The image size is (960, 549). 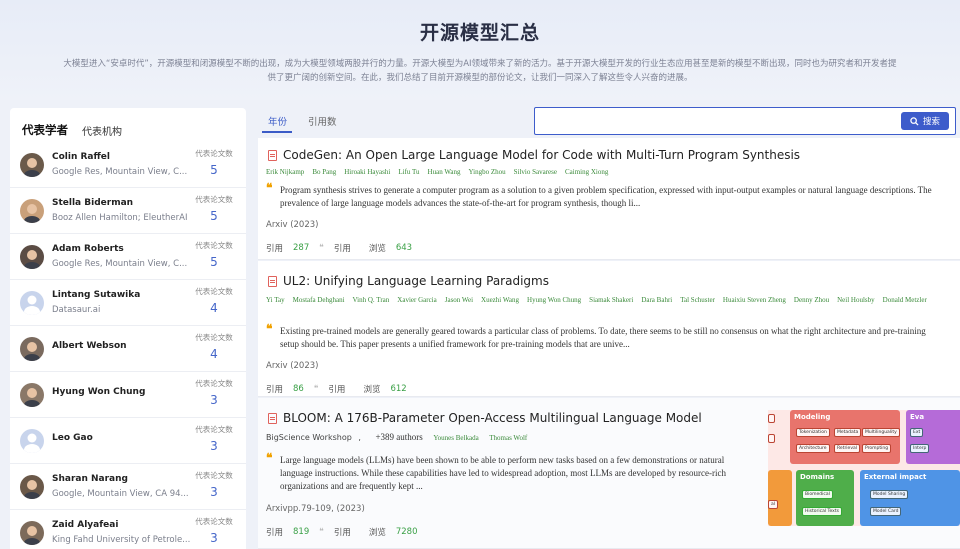 What do you see at coordinates (772, 438) in the screenshot?
I see `thumb-chip` at bounding box center [772, 438].